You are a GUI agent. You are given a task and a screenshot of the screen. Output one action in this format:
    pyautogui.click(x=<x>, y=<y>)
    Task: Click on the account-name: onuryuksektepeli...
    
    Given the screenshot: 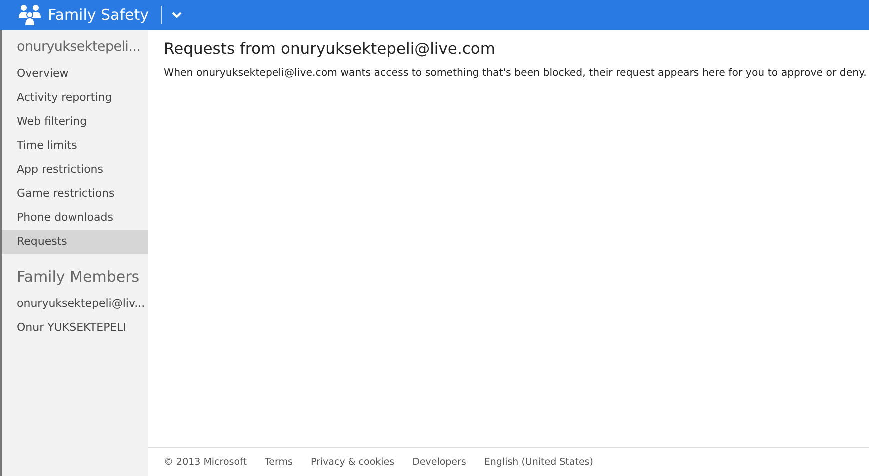 What is the action you would take?
    pyautogui.click(x=79, y=47)
    